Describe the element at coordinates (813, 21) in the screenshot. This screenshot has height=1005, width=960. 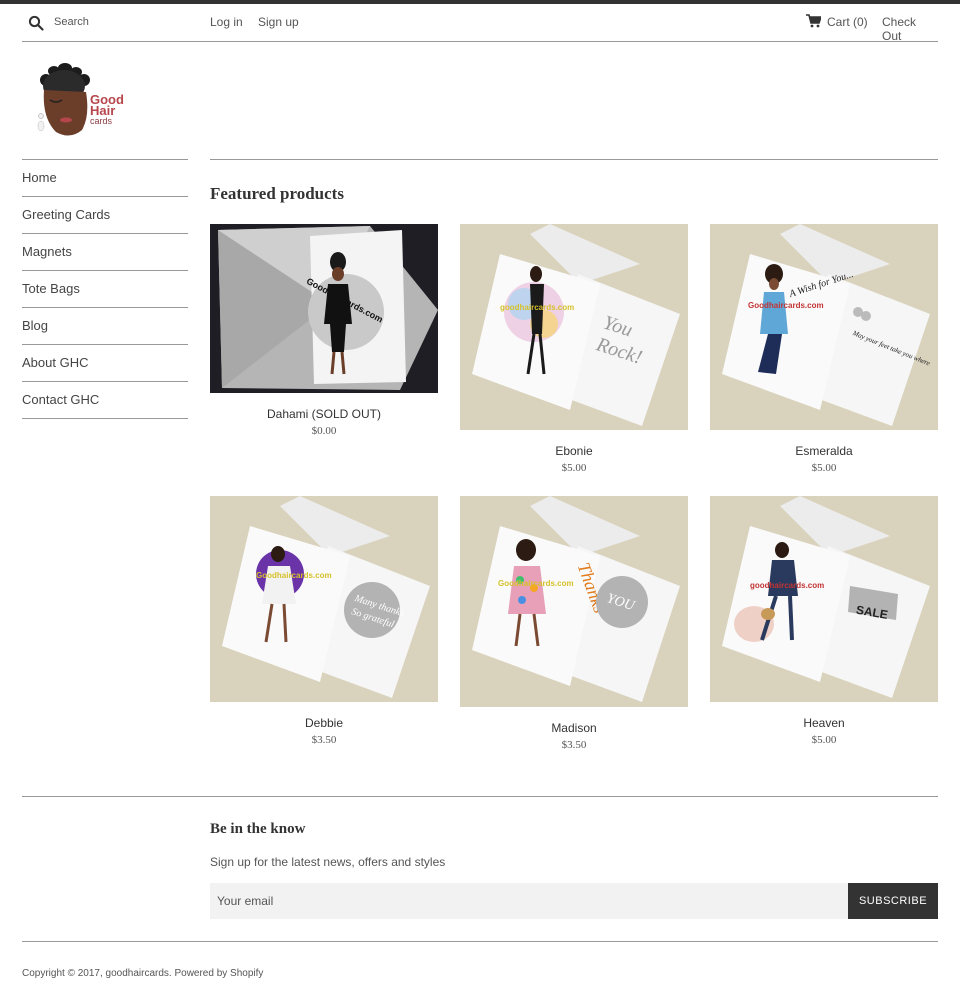
I see `cart-icon` at that location.